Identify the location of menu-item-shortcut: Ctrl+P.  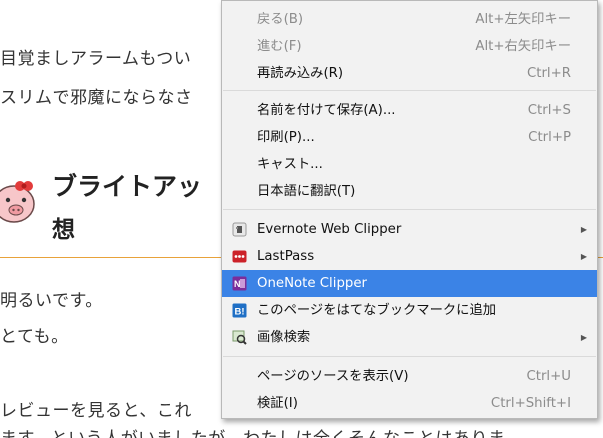
(549, 137).